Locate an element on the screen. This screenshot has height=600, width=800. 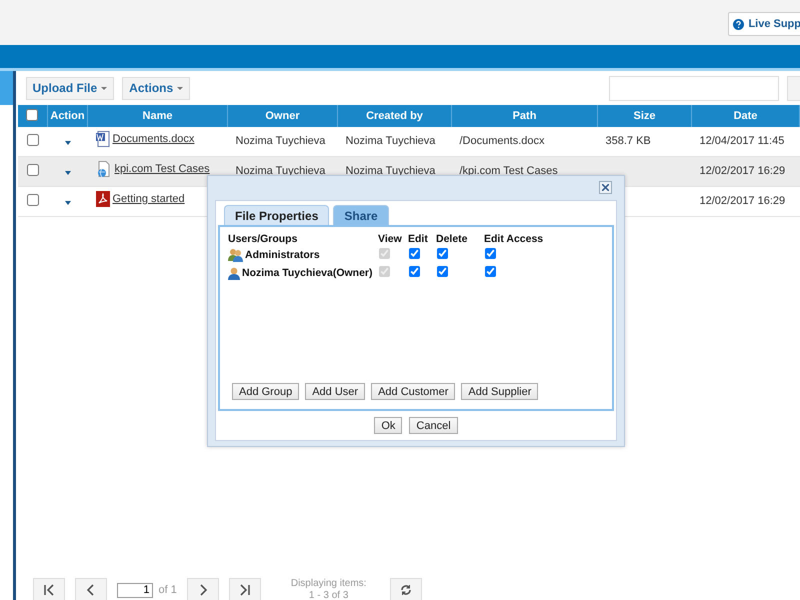
refresh-button is located at coordinates (406, 589).